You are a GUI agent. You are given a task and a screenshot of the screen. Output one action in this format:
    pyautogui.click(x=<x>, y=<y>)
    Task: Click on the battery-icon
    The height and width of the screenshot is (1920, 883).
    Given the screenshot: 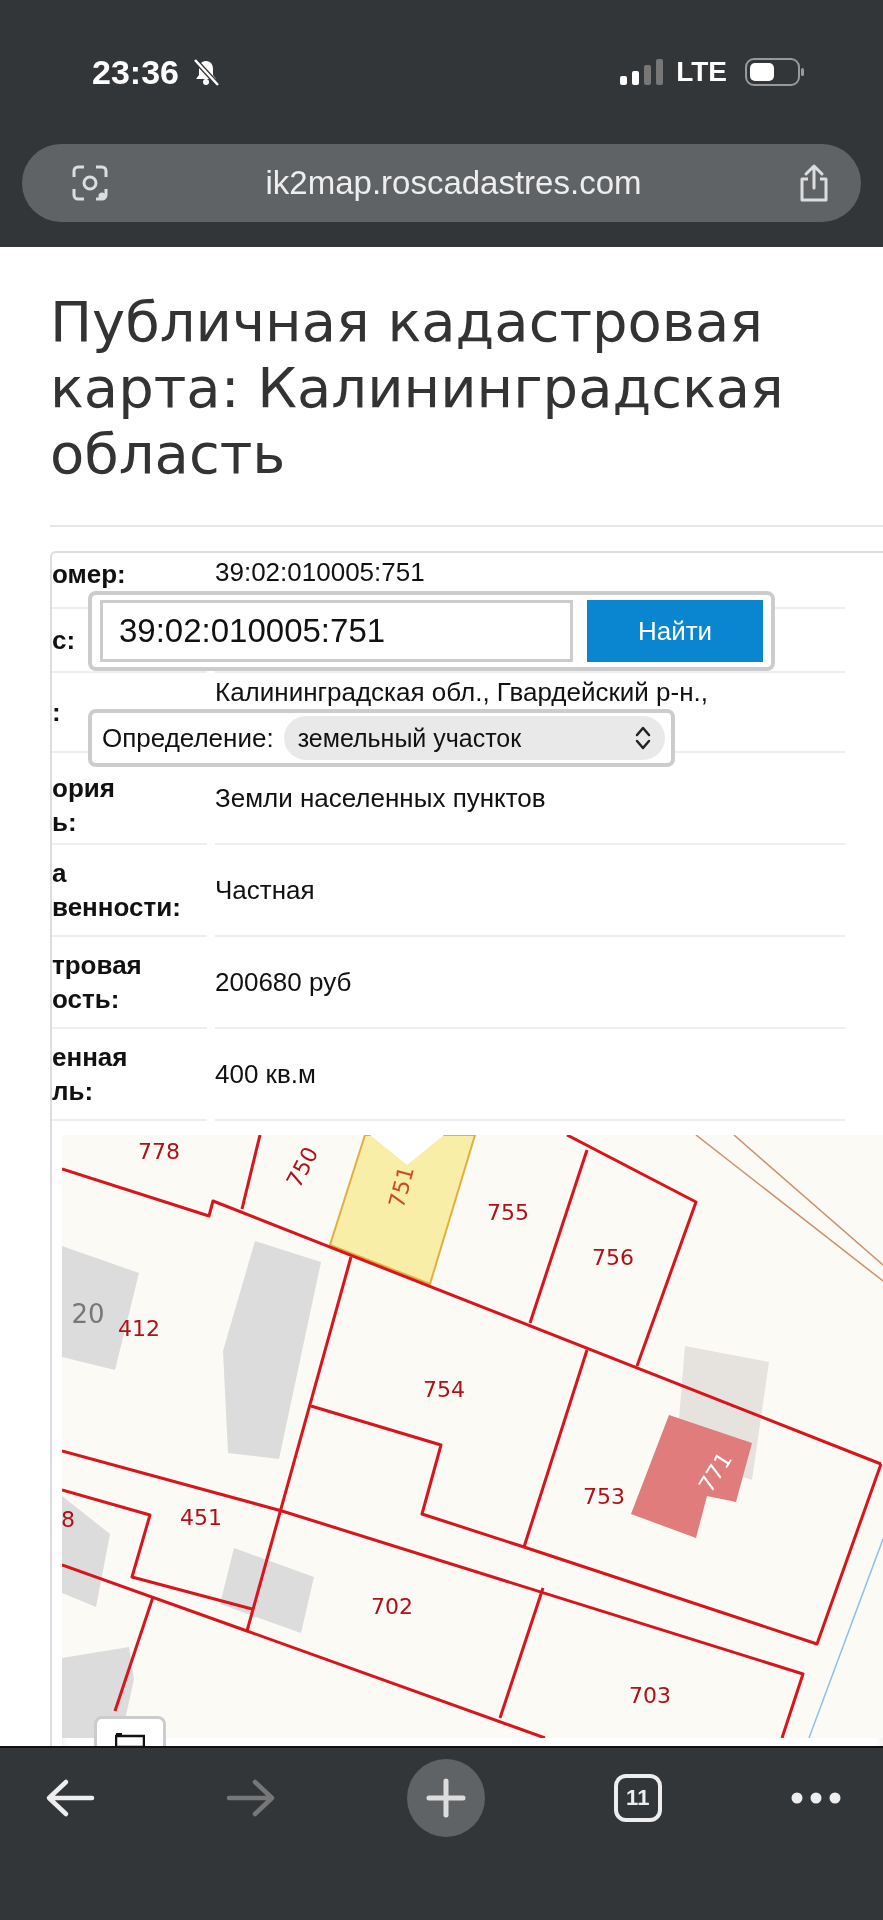 What is the action you would take?
    pyautogui.click(x=775, y=72)
    